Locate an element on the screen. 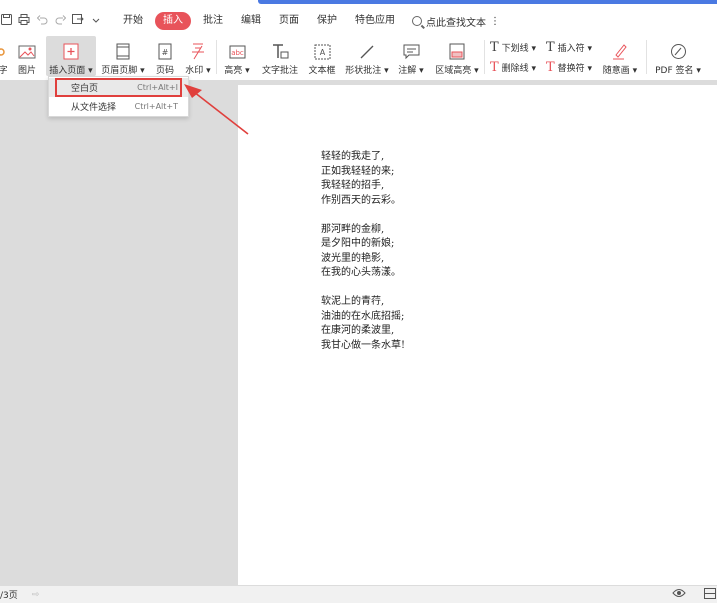 The height and width of the screenshot is (603, 717). pdf-sign-label: PDF 签名 ▾ is located at coordinates (678, 71).